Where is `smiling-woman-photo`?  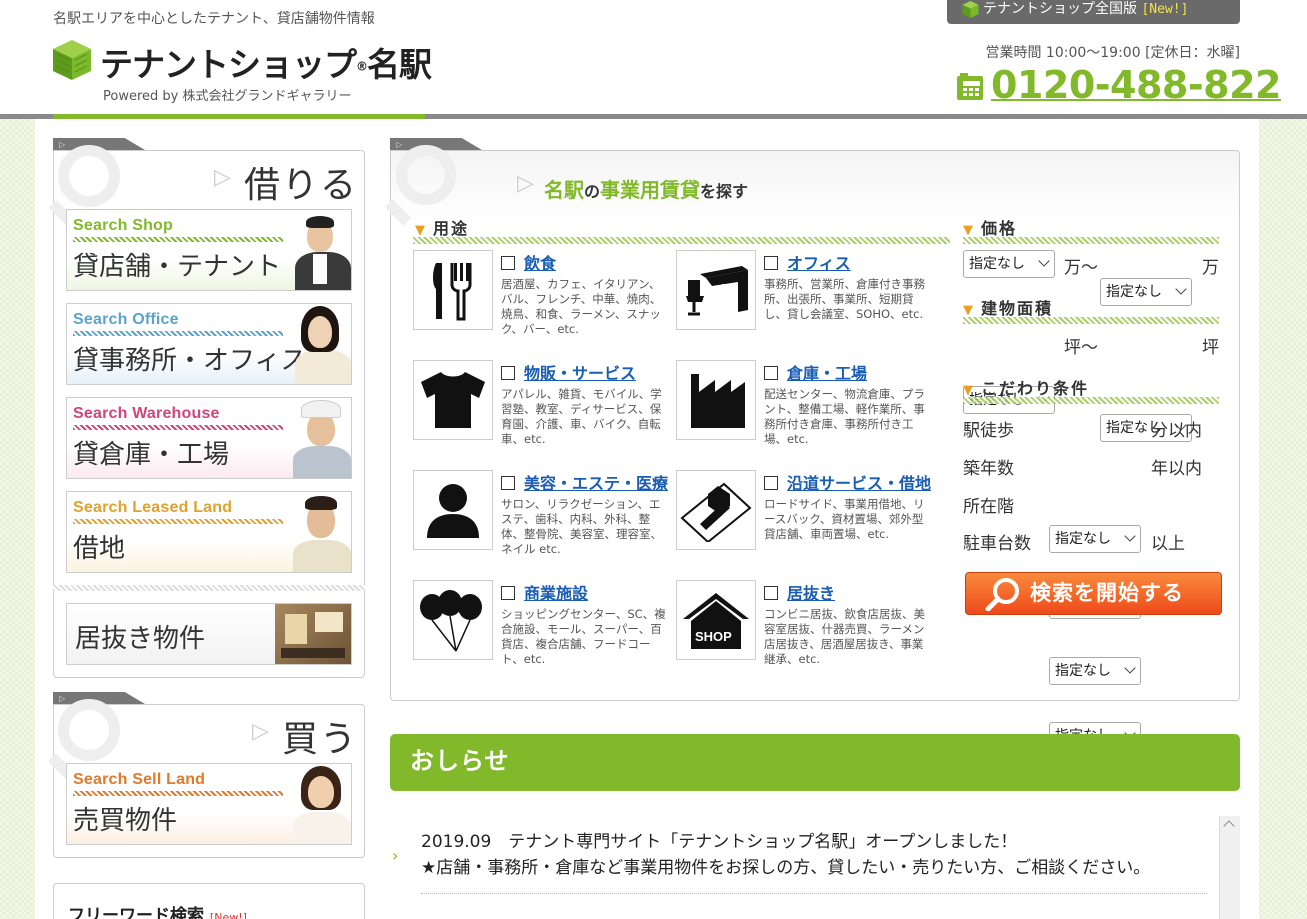
smiling-woman-photo is located at coordinates (320, 804).